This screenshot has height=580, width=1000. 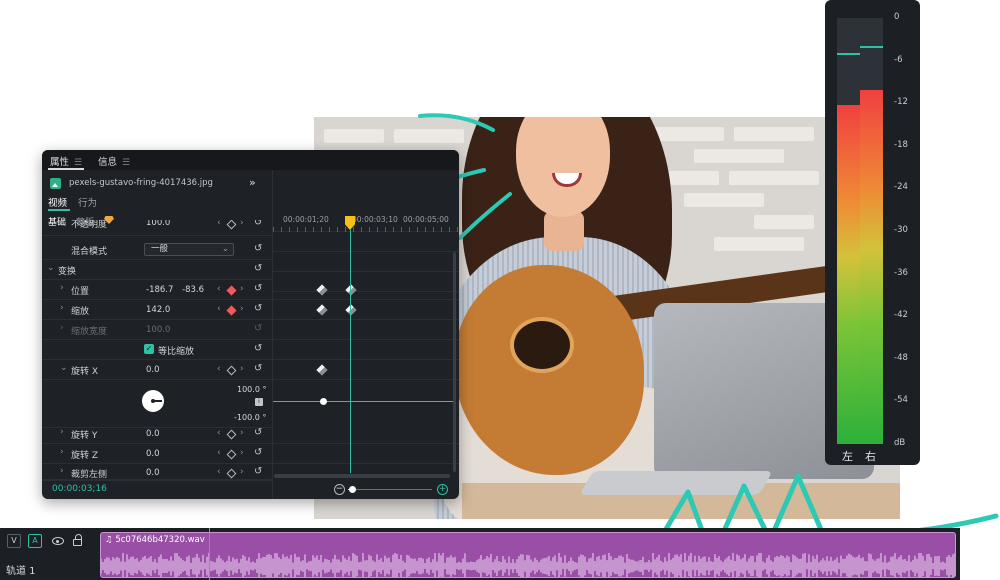 What do you see at coordinates (58, 541) in the screenshot?
I see `eye-icon` at bounding box center [58, 541].